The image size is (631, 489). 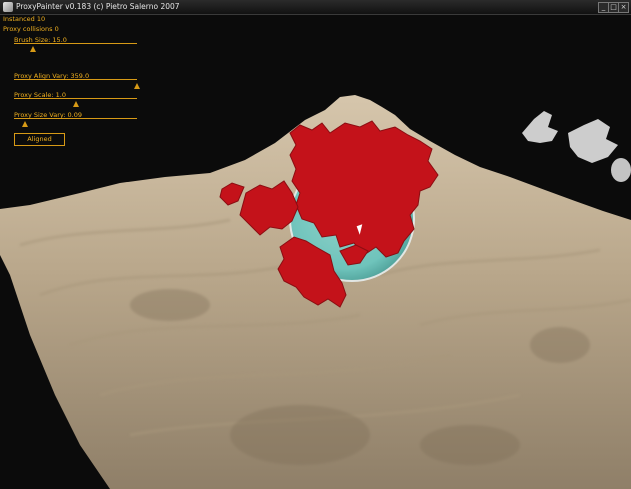 I want to click on proxy-scale-slider-track, so click(x=75, y=98).